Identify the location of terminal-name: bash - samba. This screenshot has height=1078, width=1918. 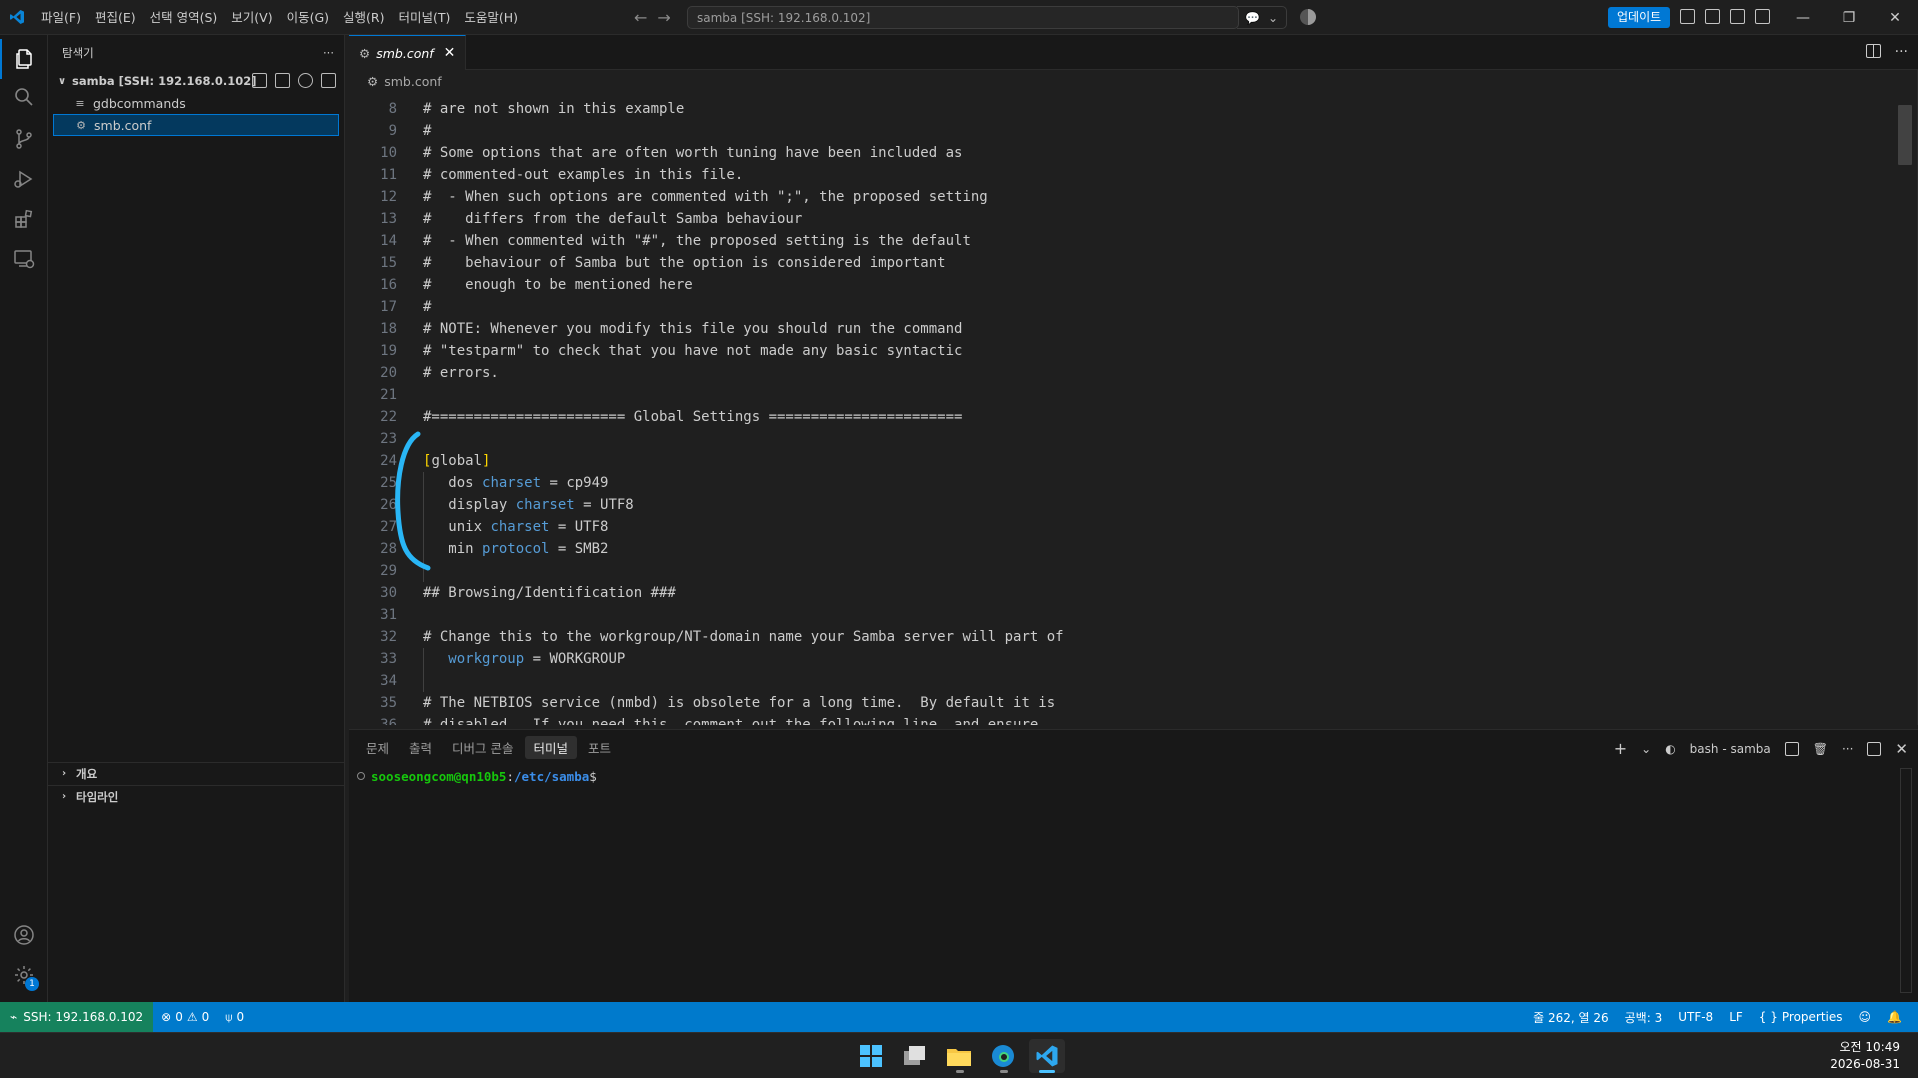
(1730, 749).